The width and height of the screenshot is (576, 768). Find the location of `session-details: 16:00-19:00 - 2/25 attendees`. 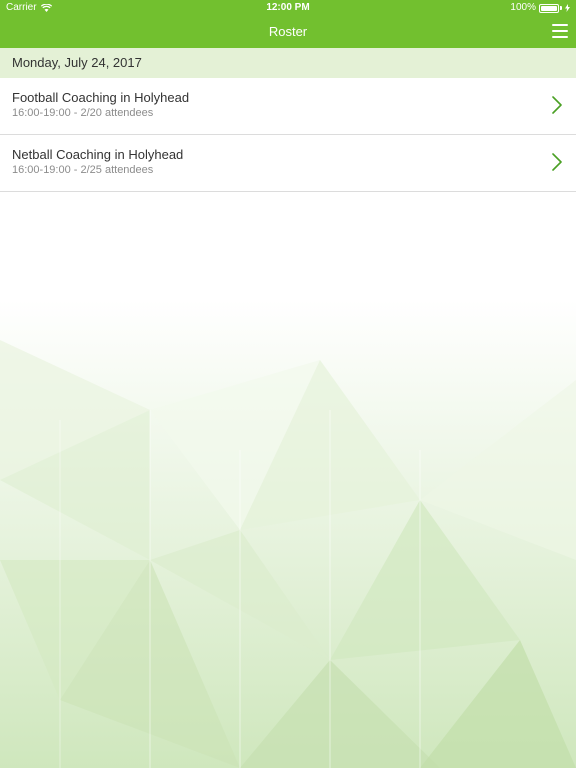

session-details: 16:00-19:00 - 2/25 attendees is located at coordinates (83, 170).